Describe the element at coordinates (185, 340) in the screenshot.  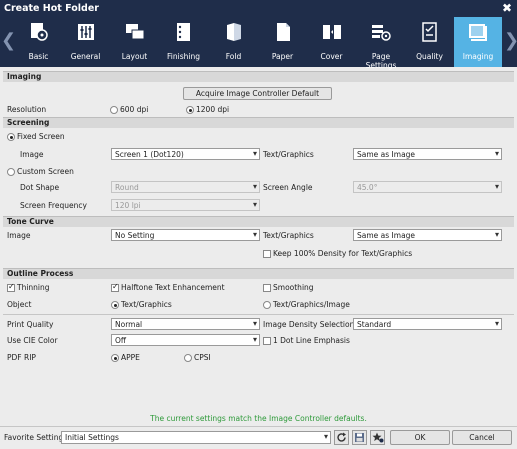
I see `cie-color-select: Off ▾` at that location.